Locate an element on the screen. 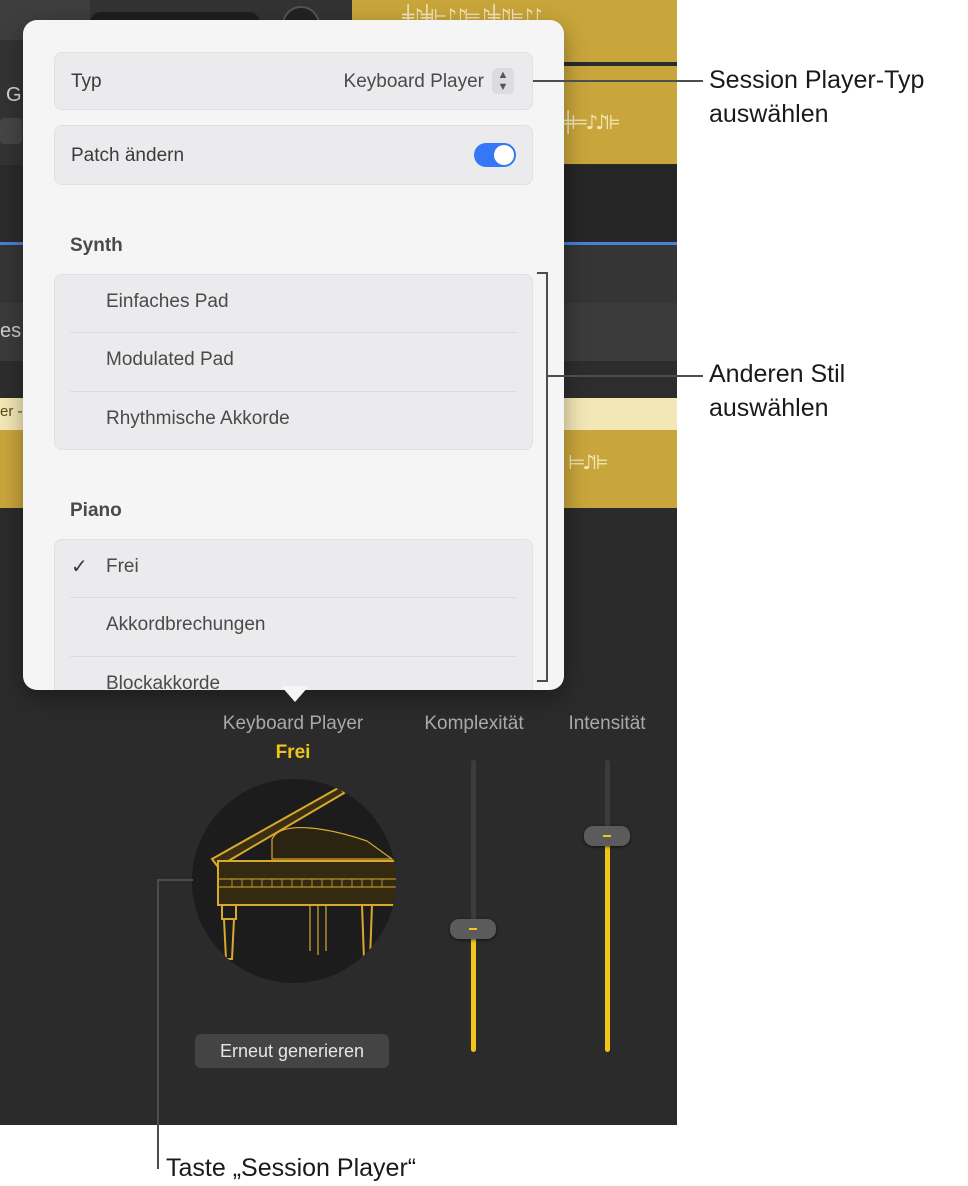 The width and height of the screenshot is (968, 1186). complexity-thumb is located at coordinates (473, 929).